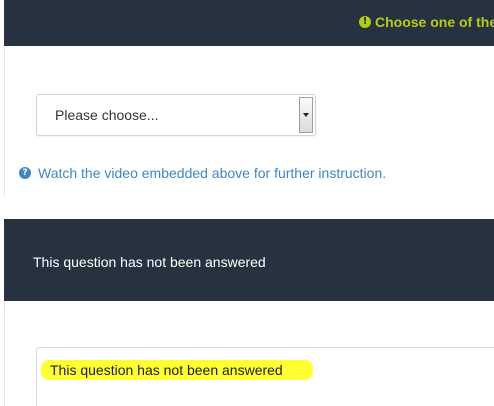  Describe the element at coordinates (25, 173) in the screenshot. I see `question-circle-icon: ?` at that location.